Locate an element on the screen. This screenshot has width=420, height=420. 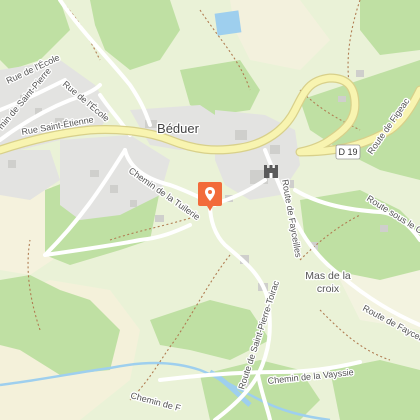
place-label-line1: Mas de la is located at coordinates (328, 276).